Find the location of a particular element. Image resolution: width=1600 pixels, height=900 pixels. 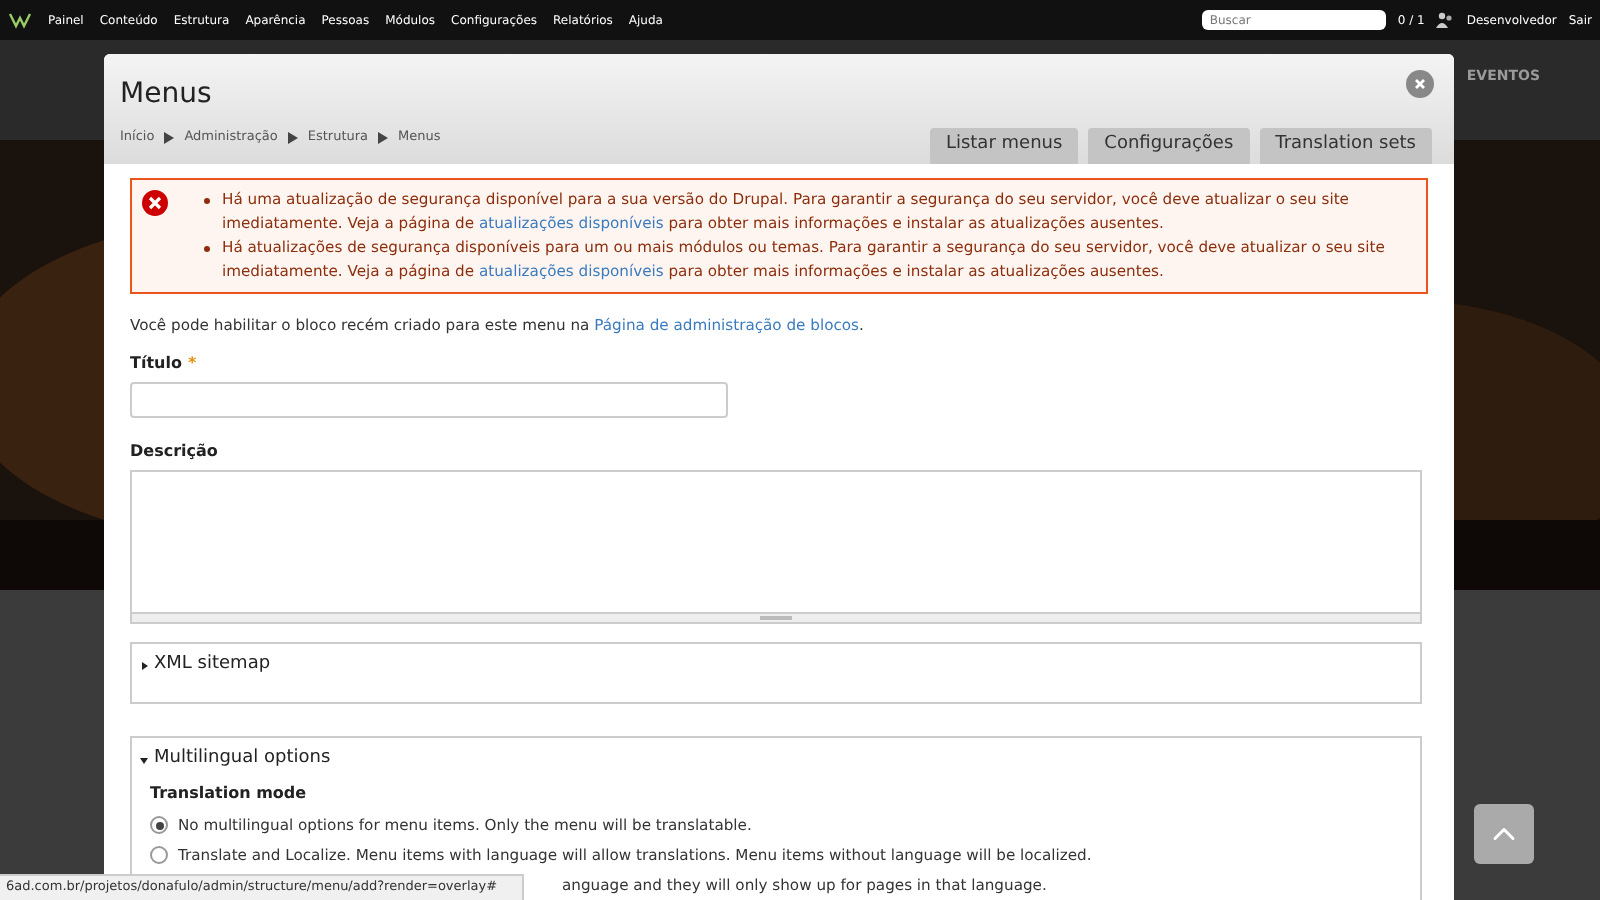

home-icon is located at coordinates (20, 20).